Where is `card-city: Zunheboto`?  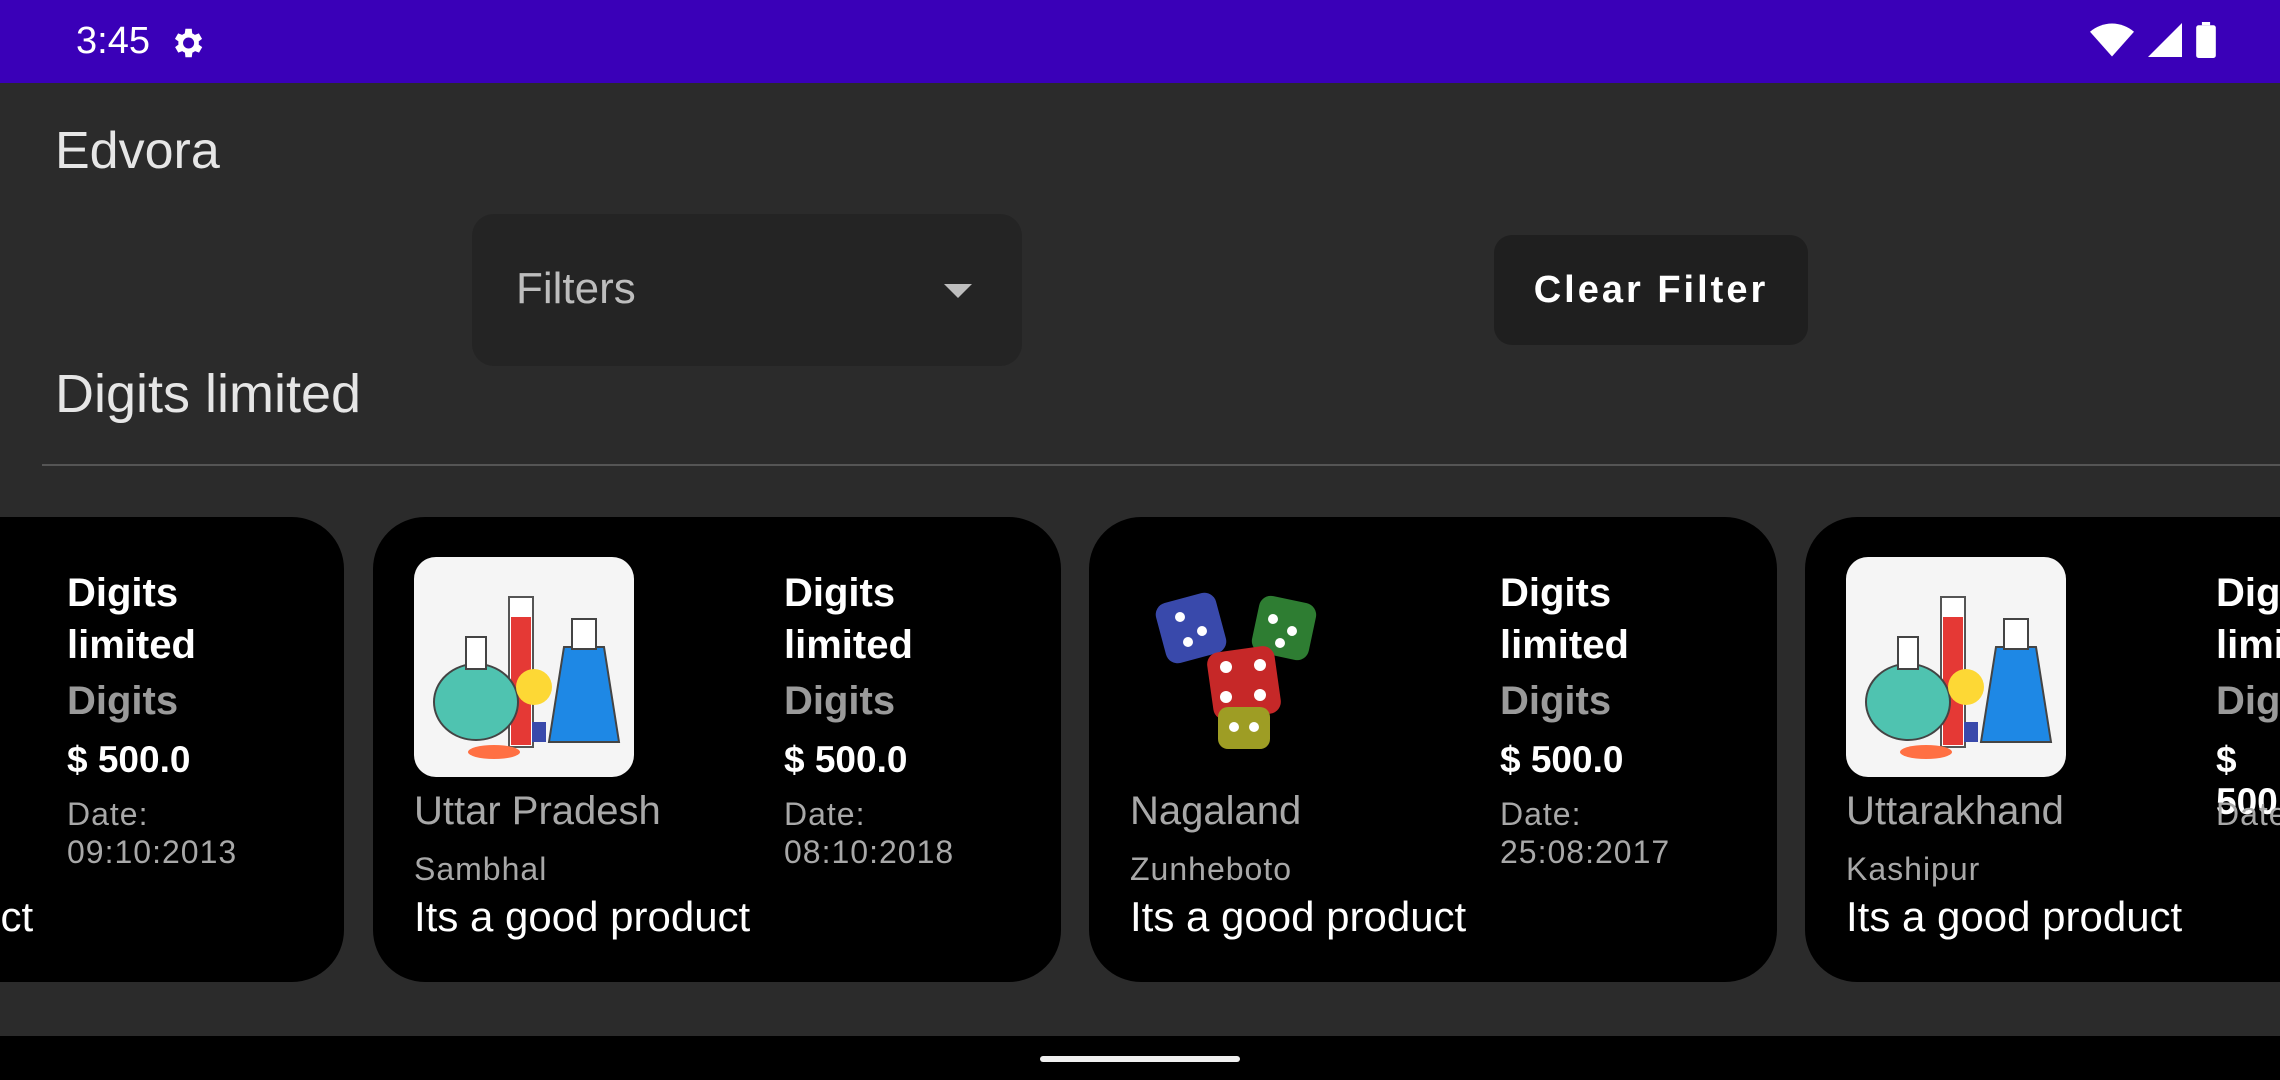 card-city: Zunheboto is located at coordinates (1211, 869).